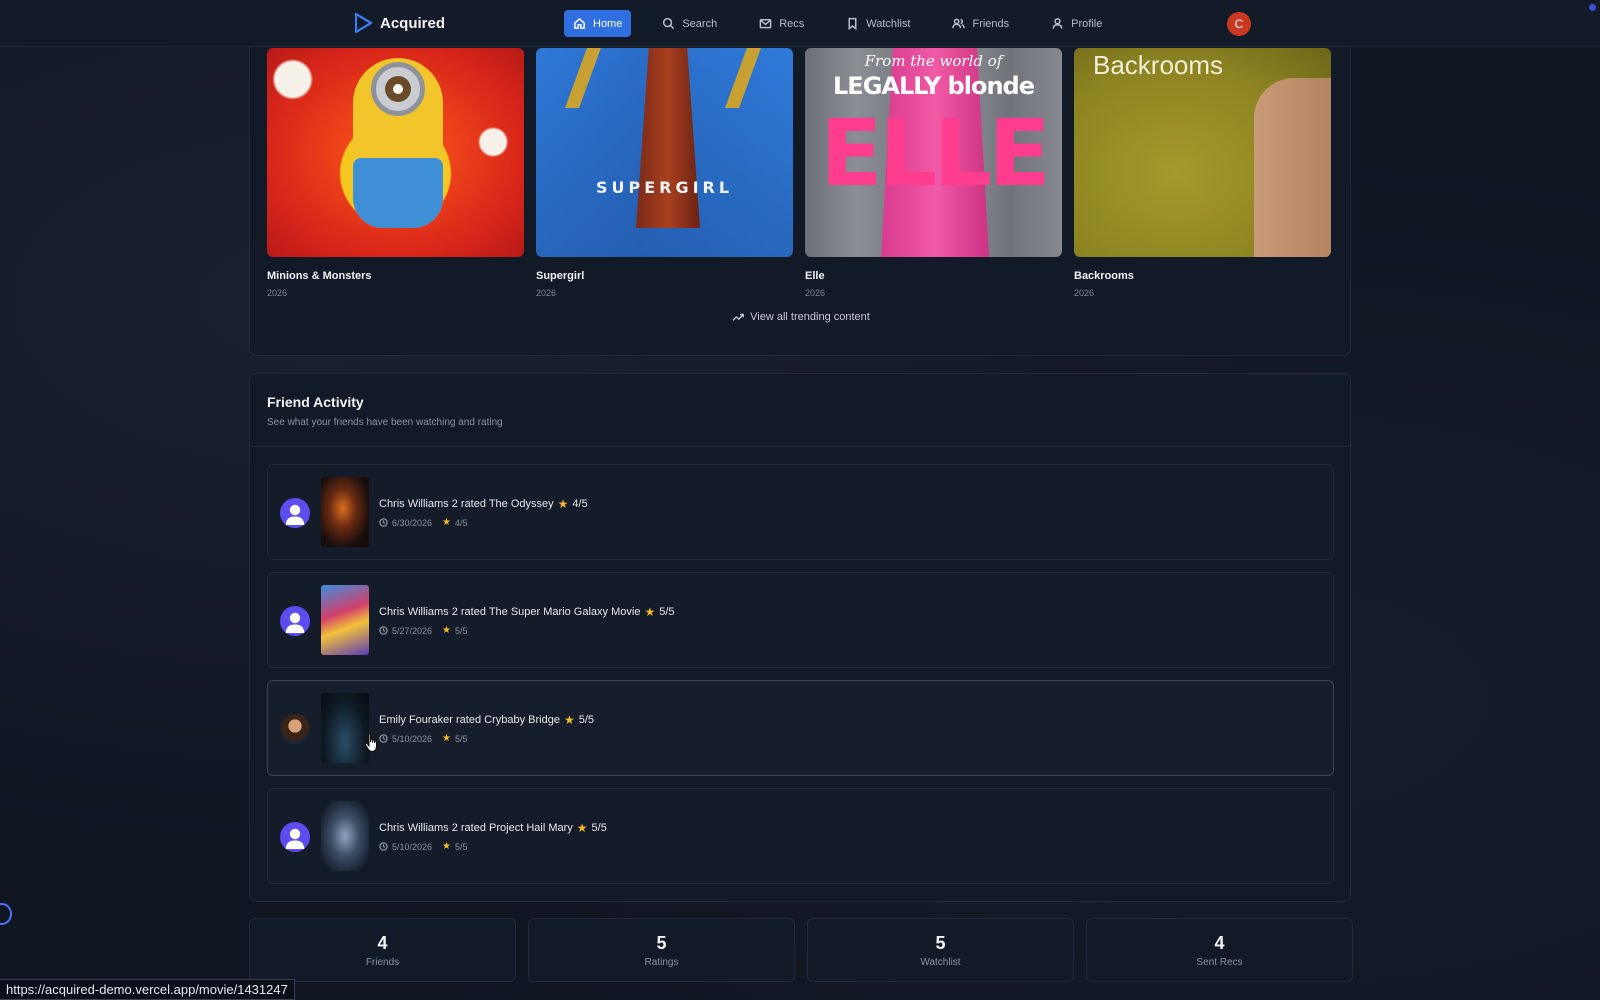 The image size is (1600, 1000). I want to click on activity-date: 6/30/2026, so click(412, 522).